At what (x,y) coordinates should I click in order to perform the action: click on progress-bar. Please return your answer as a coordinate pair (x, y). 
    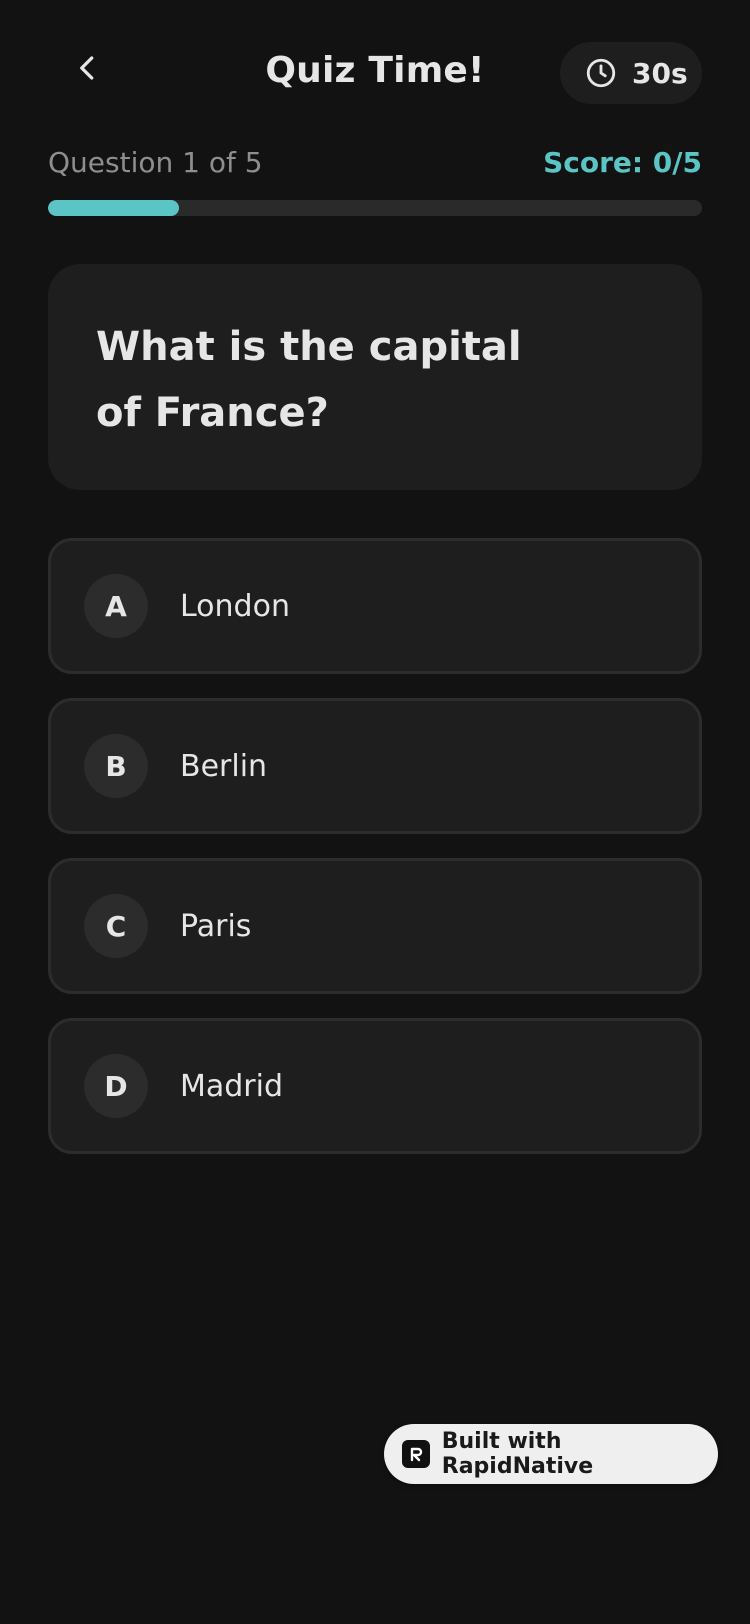
    Looking at the image, I should click on (375, 208).